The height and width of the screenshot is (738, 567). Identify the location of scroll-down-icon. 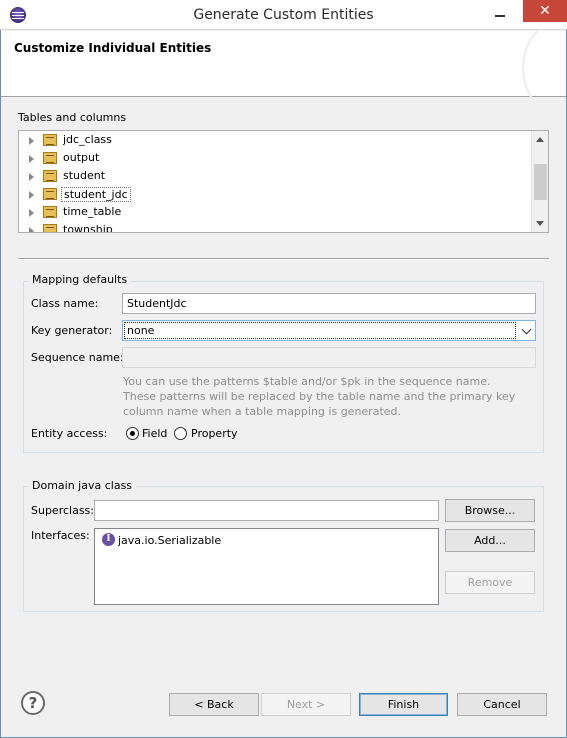
(540, 223).